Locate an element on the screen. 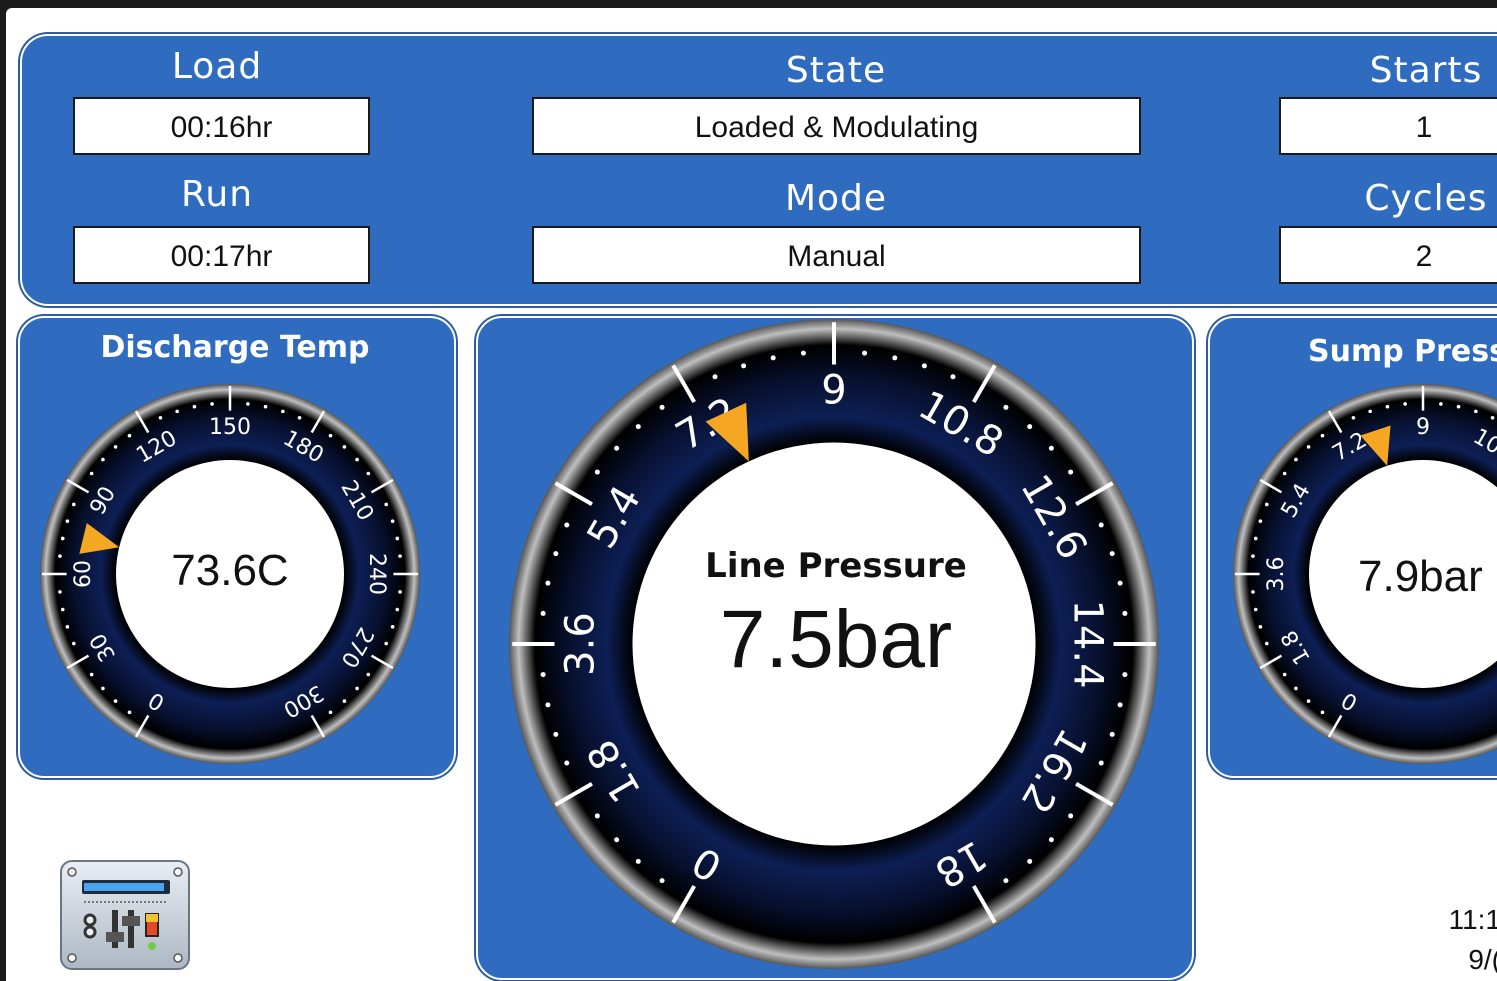 The width and height of the screenshot is (1497, 981). mode-label: Mode is located at coordinates (836, 198).